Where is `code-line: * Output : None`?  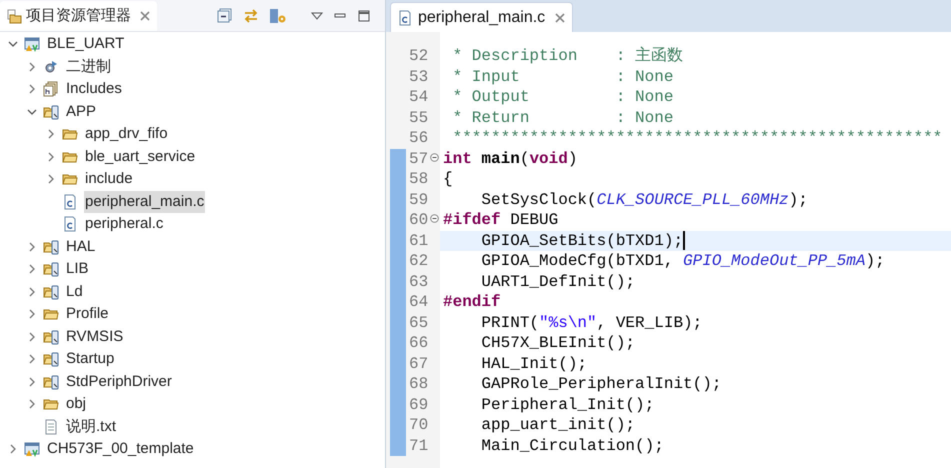
code-line: * Output : None is located at coordinates (563, 97).